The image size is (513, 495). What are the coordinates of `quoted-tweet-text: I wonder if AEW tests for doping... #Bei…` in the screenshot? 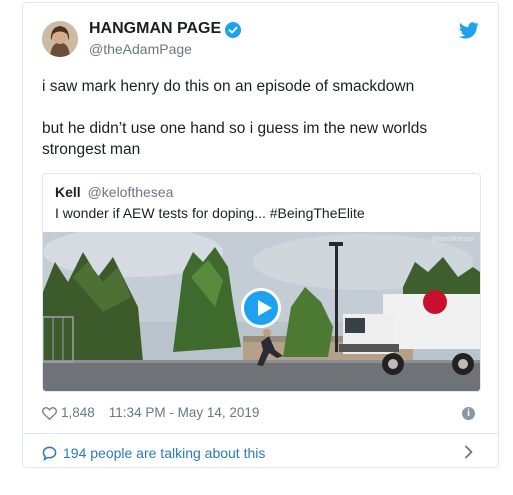 It's located at (210, 213).